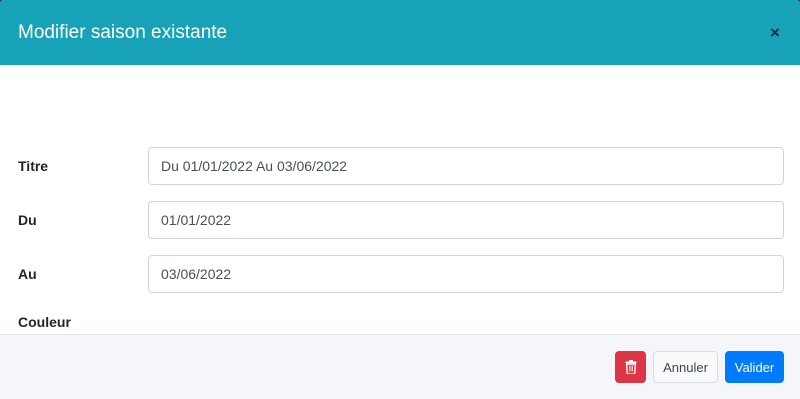 The height and width of the screenshot is (399, 800). I want to click on du-label: Du, so click(27, 220).